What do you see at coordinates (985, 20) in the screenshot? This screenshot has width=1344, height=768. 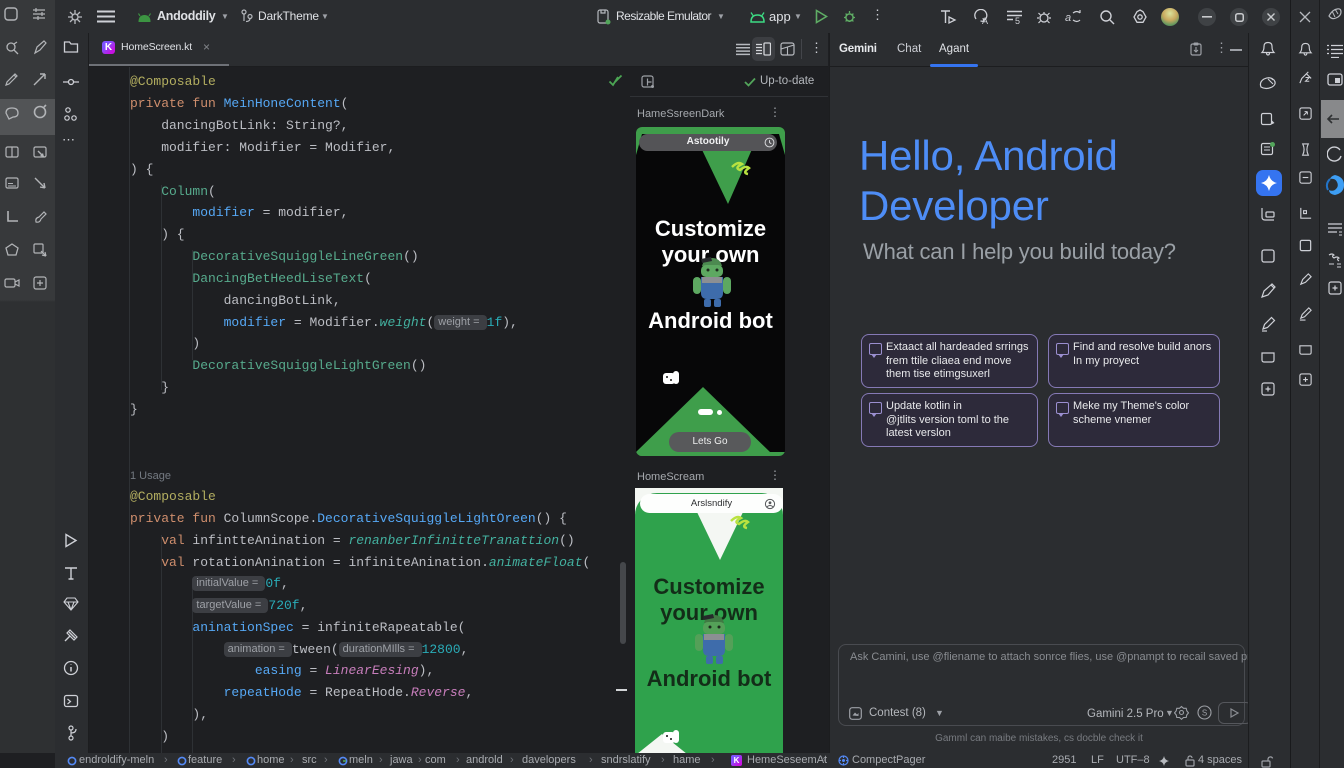 I see `svg-text: A` at bounding box center [985, 20].